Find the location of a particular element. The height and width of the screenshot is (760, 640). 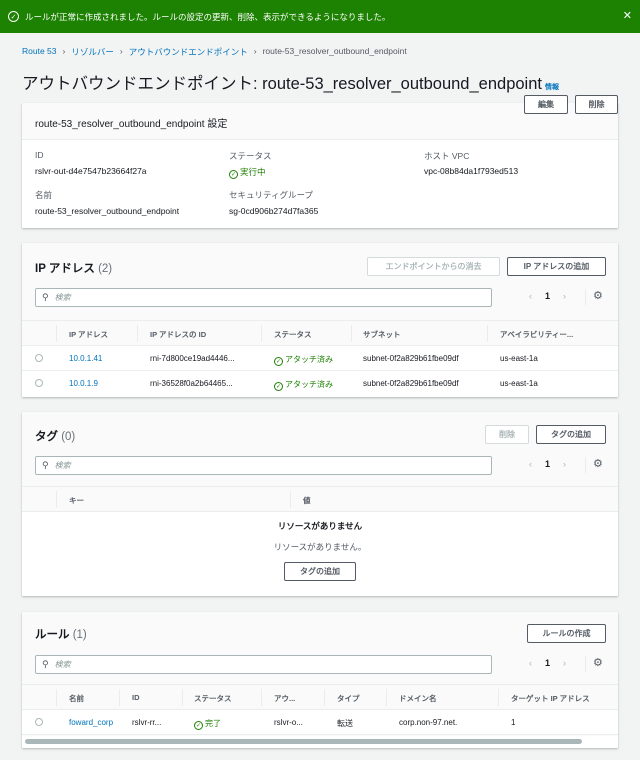

col-ip-id: IP アドレスの ID is located at coordinates (178, 334).